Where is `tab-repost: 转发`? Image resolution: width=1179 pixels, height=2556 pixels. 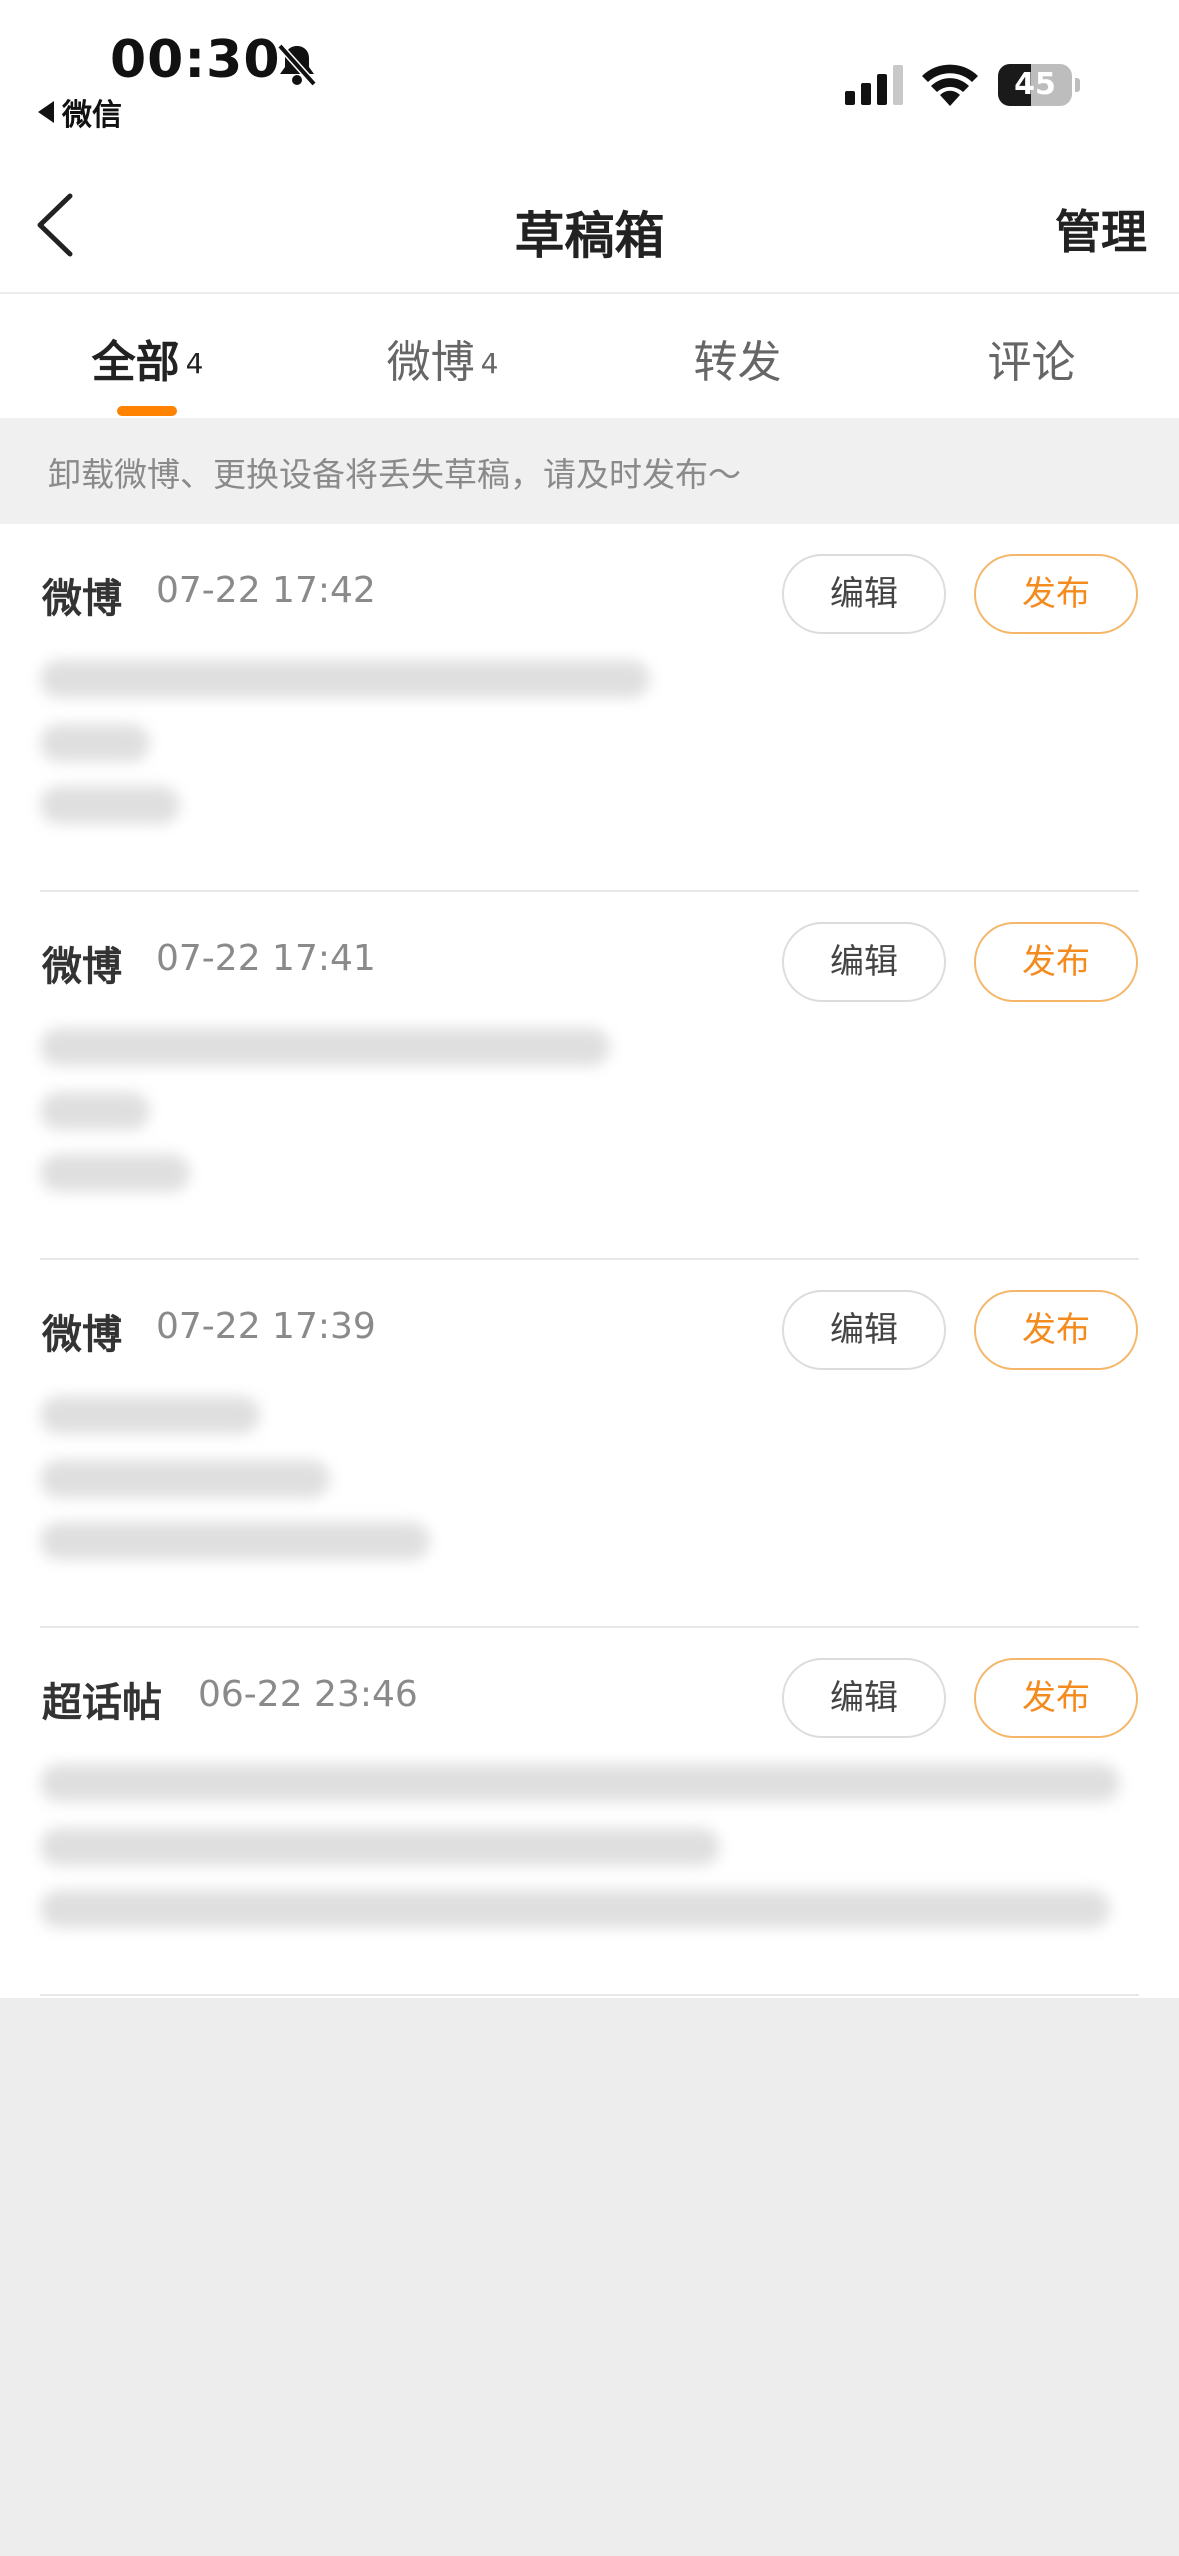 tab-repost: 转发 is located at coordinates (737, 358).